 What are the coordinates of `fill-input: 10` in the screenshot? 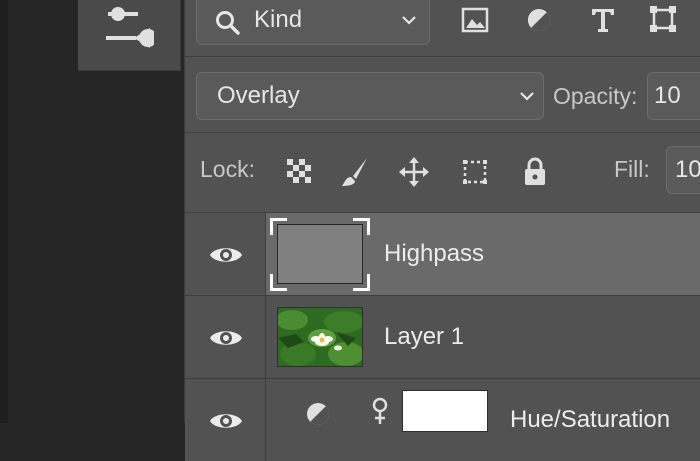 It's located at (683, 170).